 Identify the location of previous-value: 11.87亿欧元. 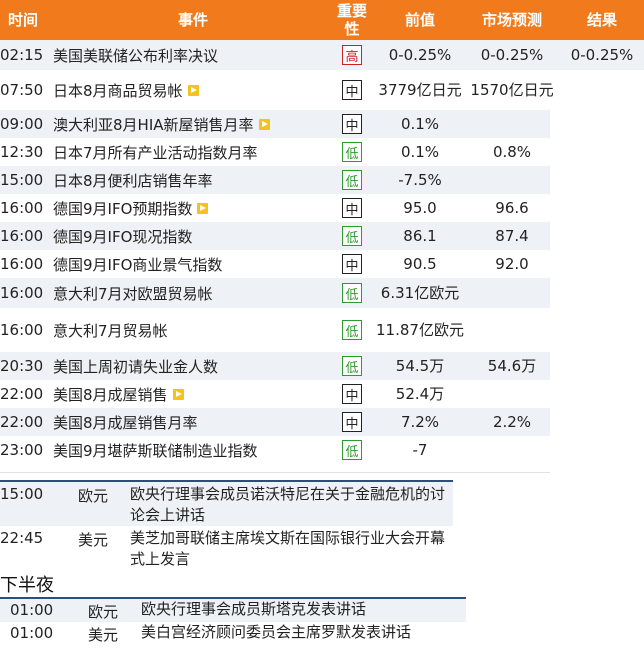
(420, 330).